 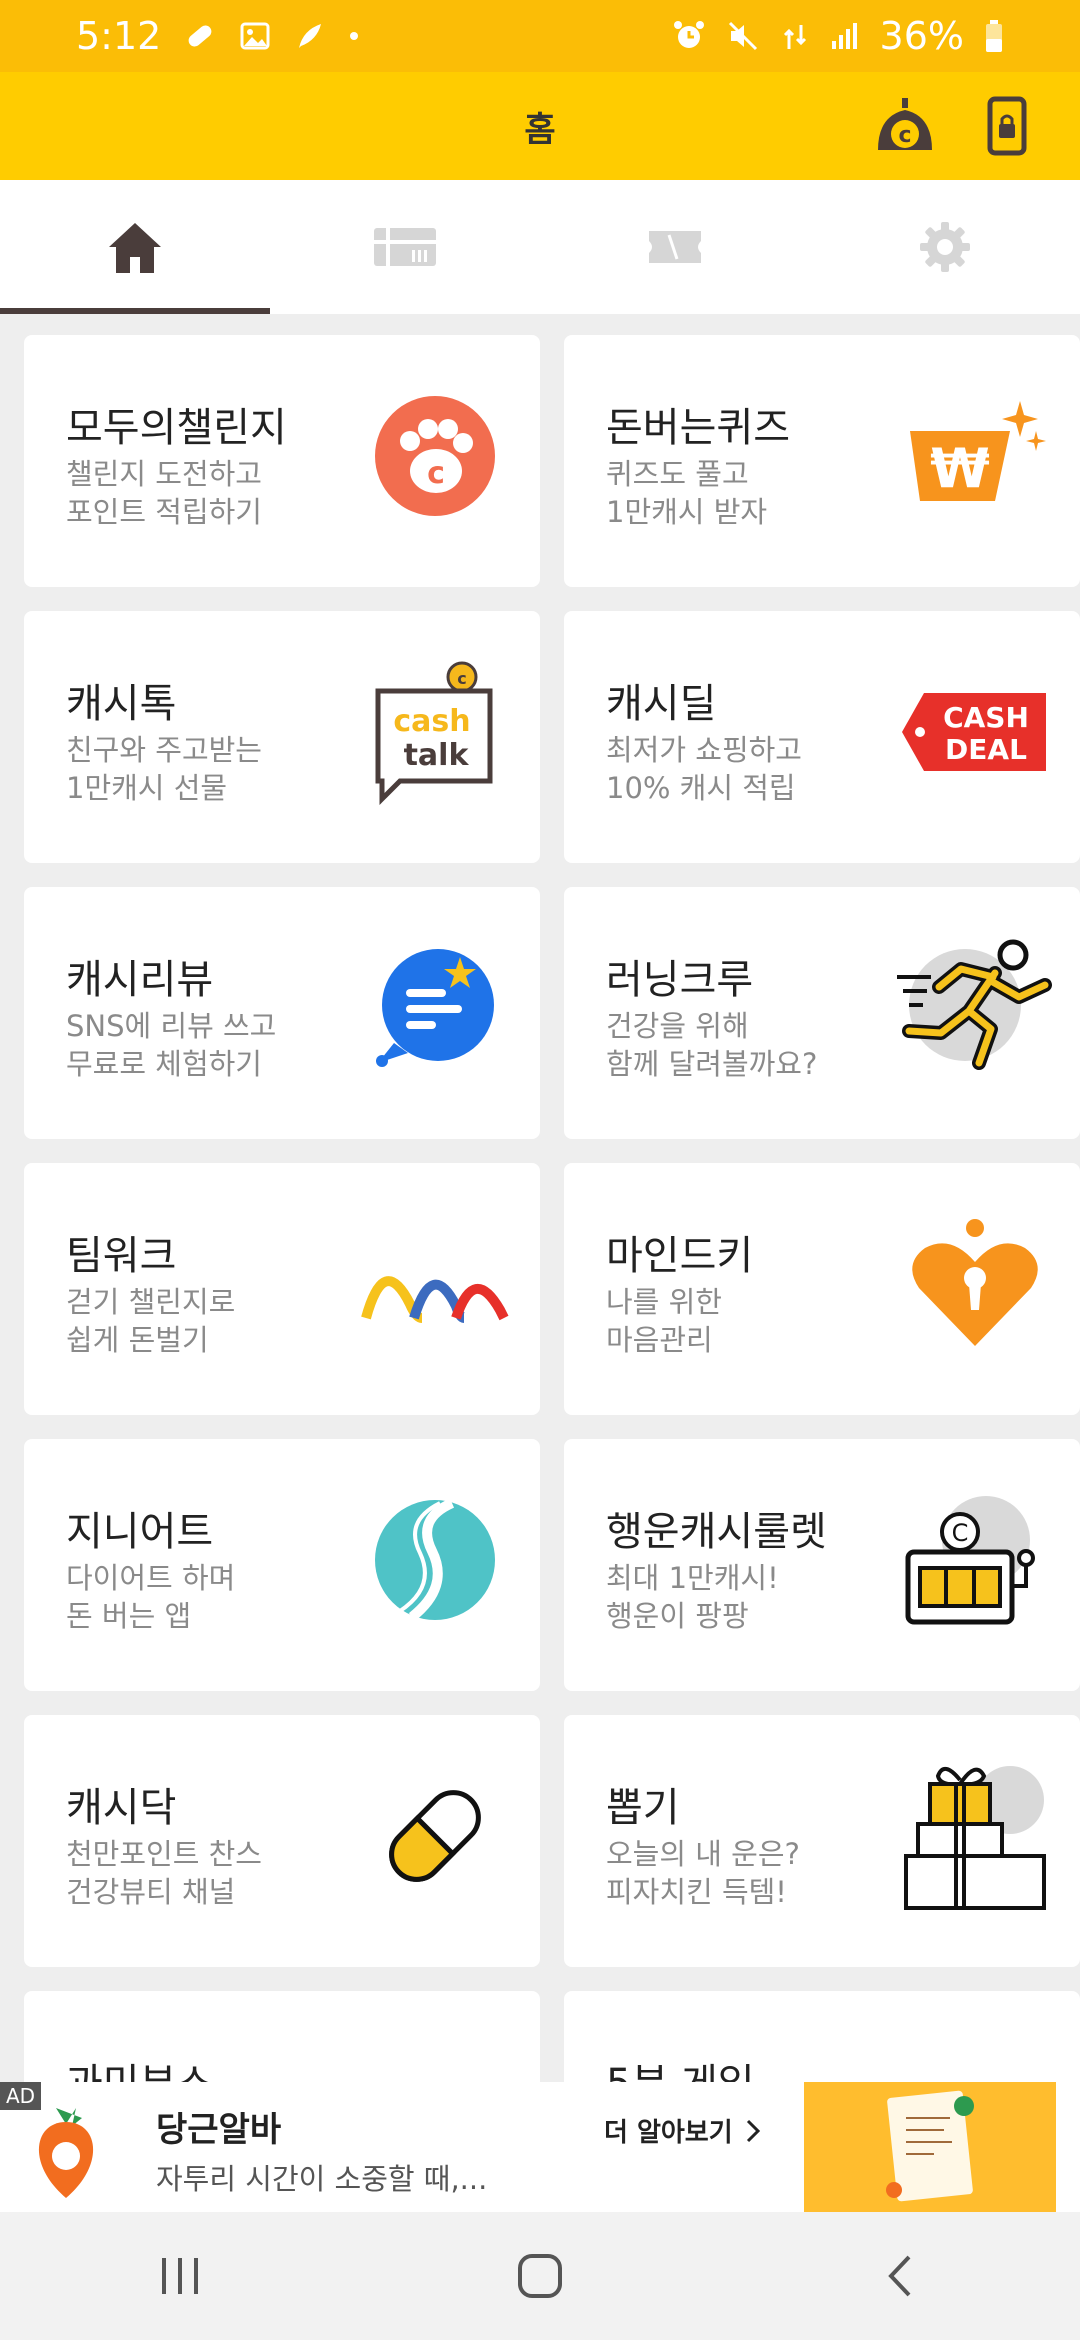 I want to click on recent-apps-button, so click(x=180, y=2276).